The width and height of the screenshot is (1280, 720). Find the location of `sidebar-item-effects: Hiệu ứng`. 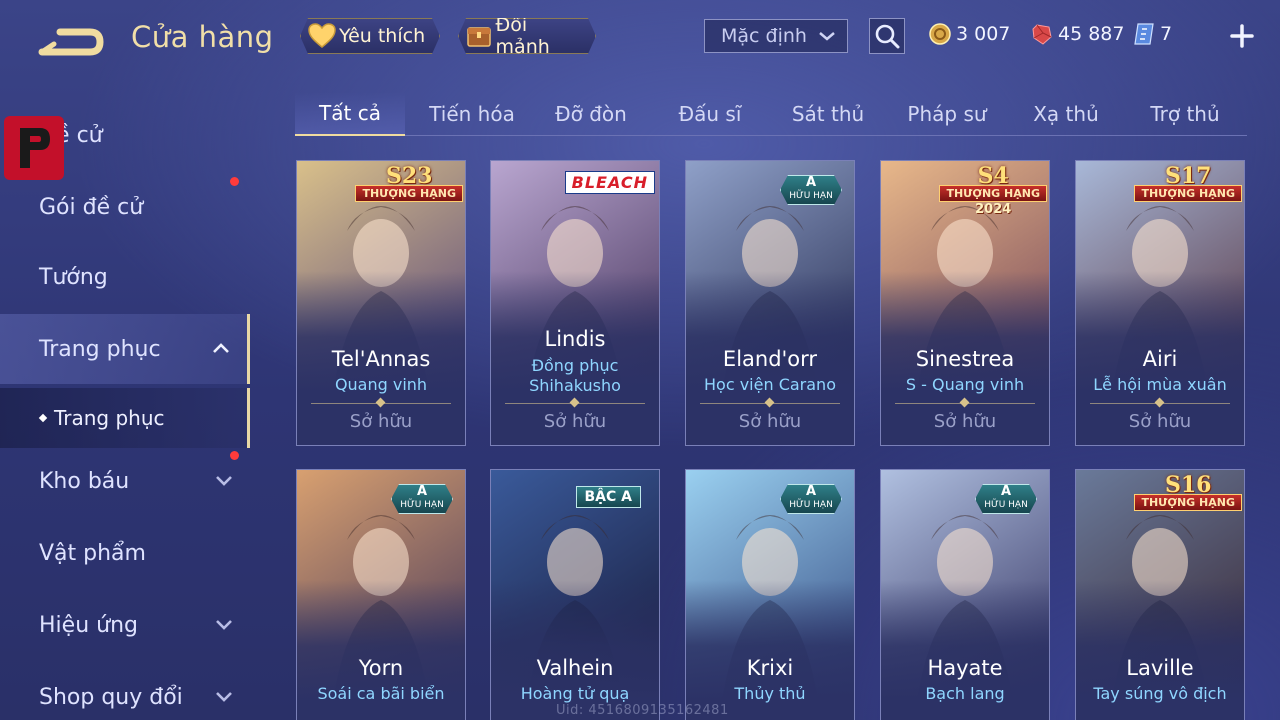

sidebar-item-effects: Hiệu ứng is located at coordinates (125, 625).